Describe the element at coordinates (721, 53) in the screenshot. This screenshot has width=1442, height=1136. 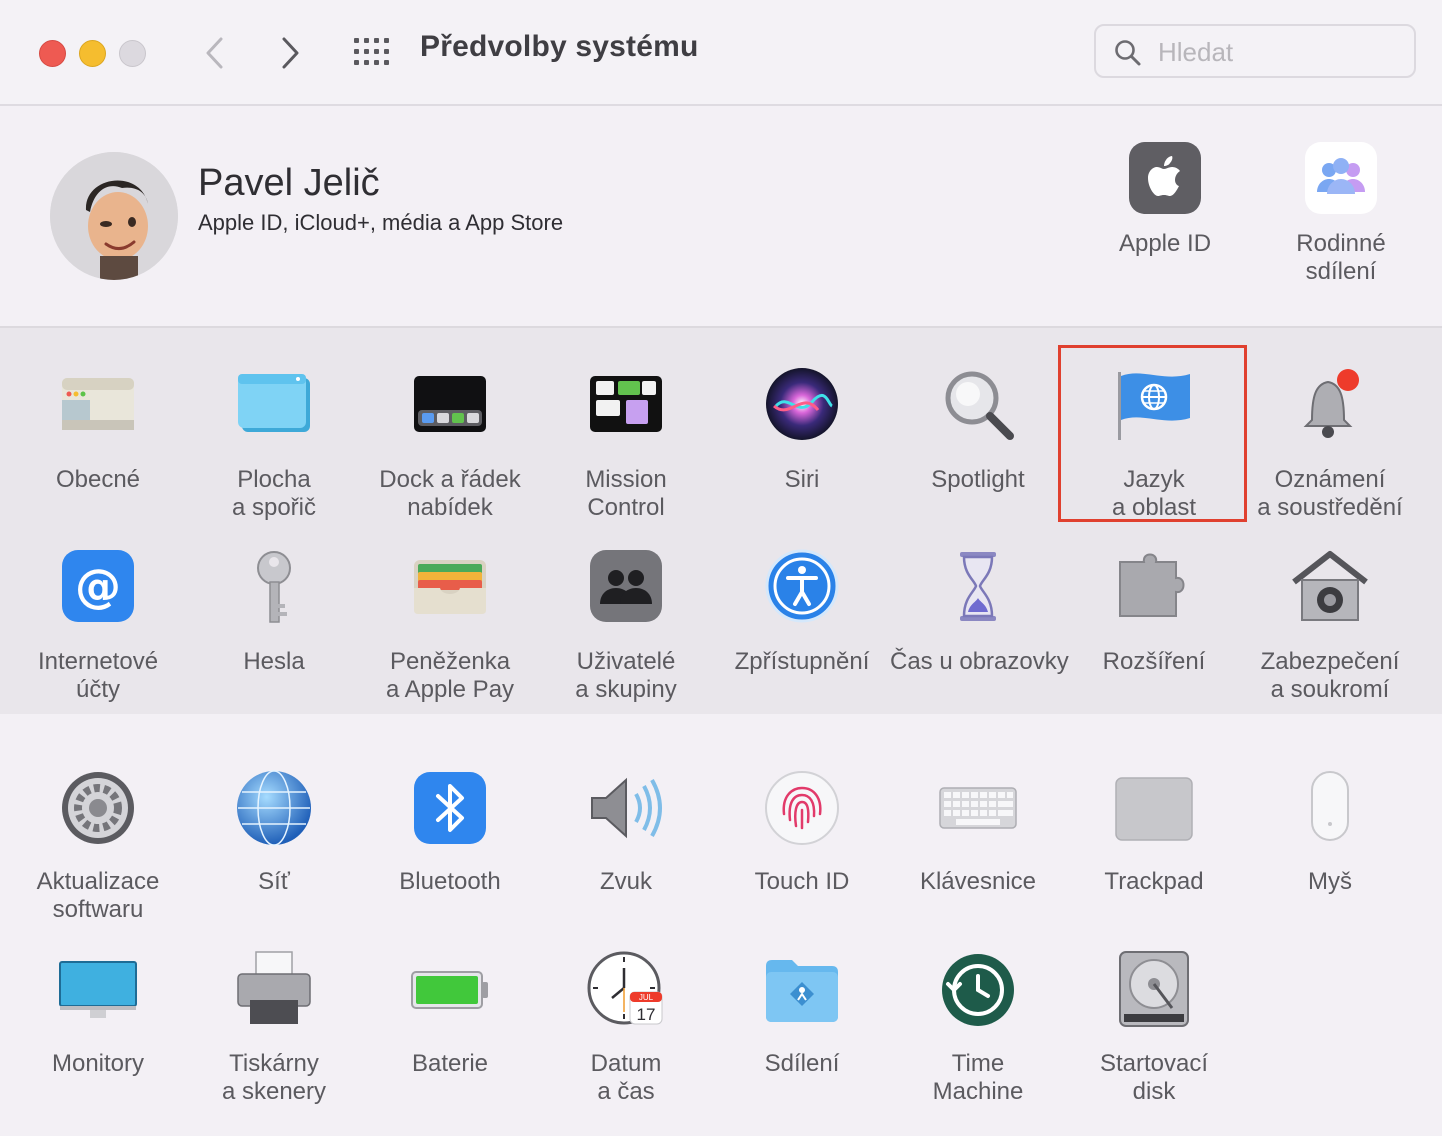
I see `titlebar: Předvolby systému` at that location.